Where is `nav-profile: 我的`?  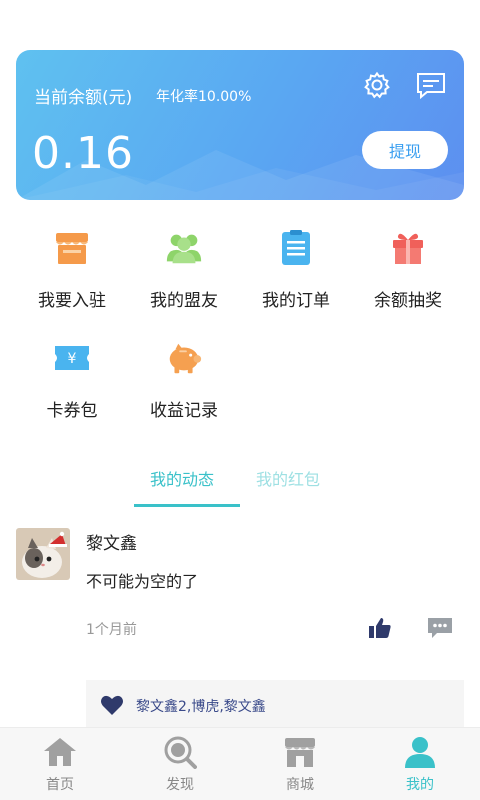
nav-profile: 我的 is located at coordinates (420, 764).